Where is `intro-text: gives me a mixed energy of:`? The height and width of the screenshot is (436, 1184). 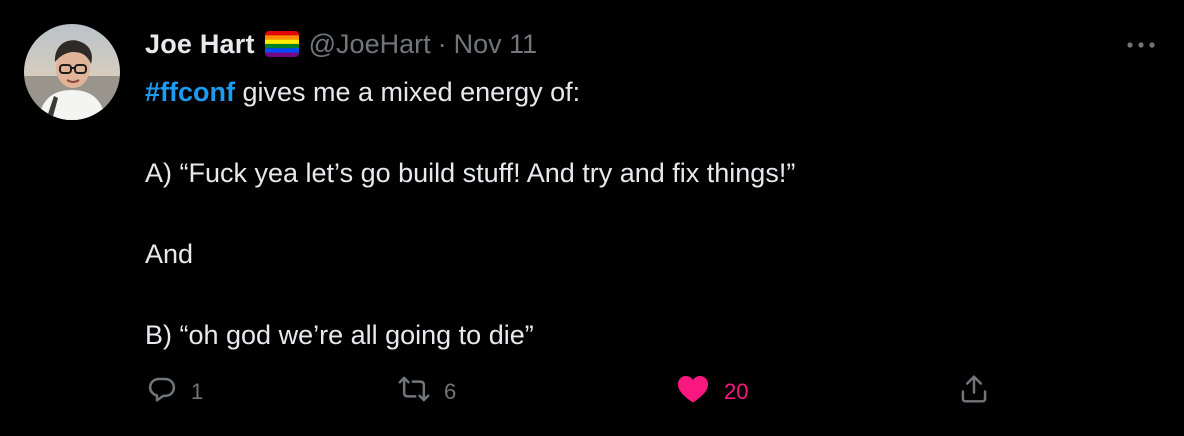 intro-text: gives me a mixed energy of: is located at coordinates (408, 92).